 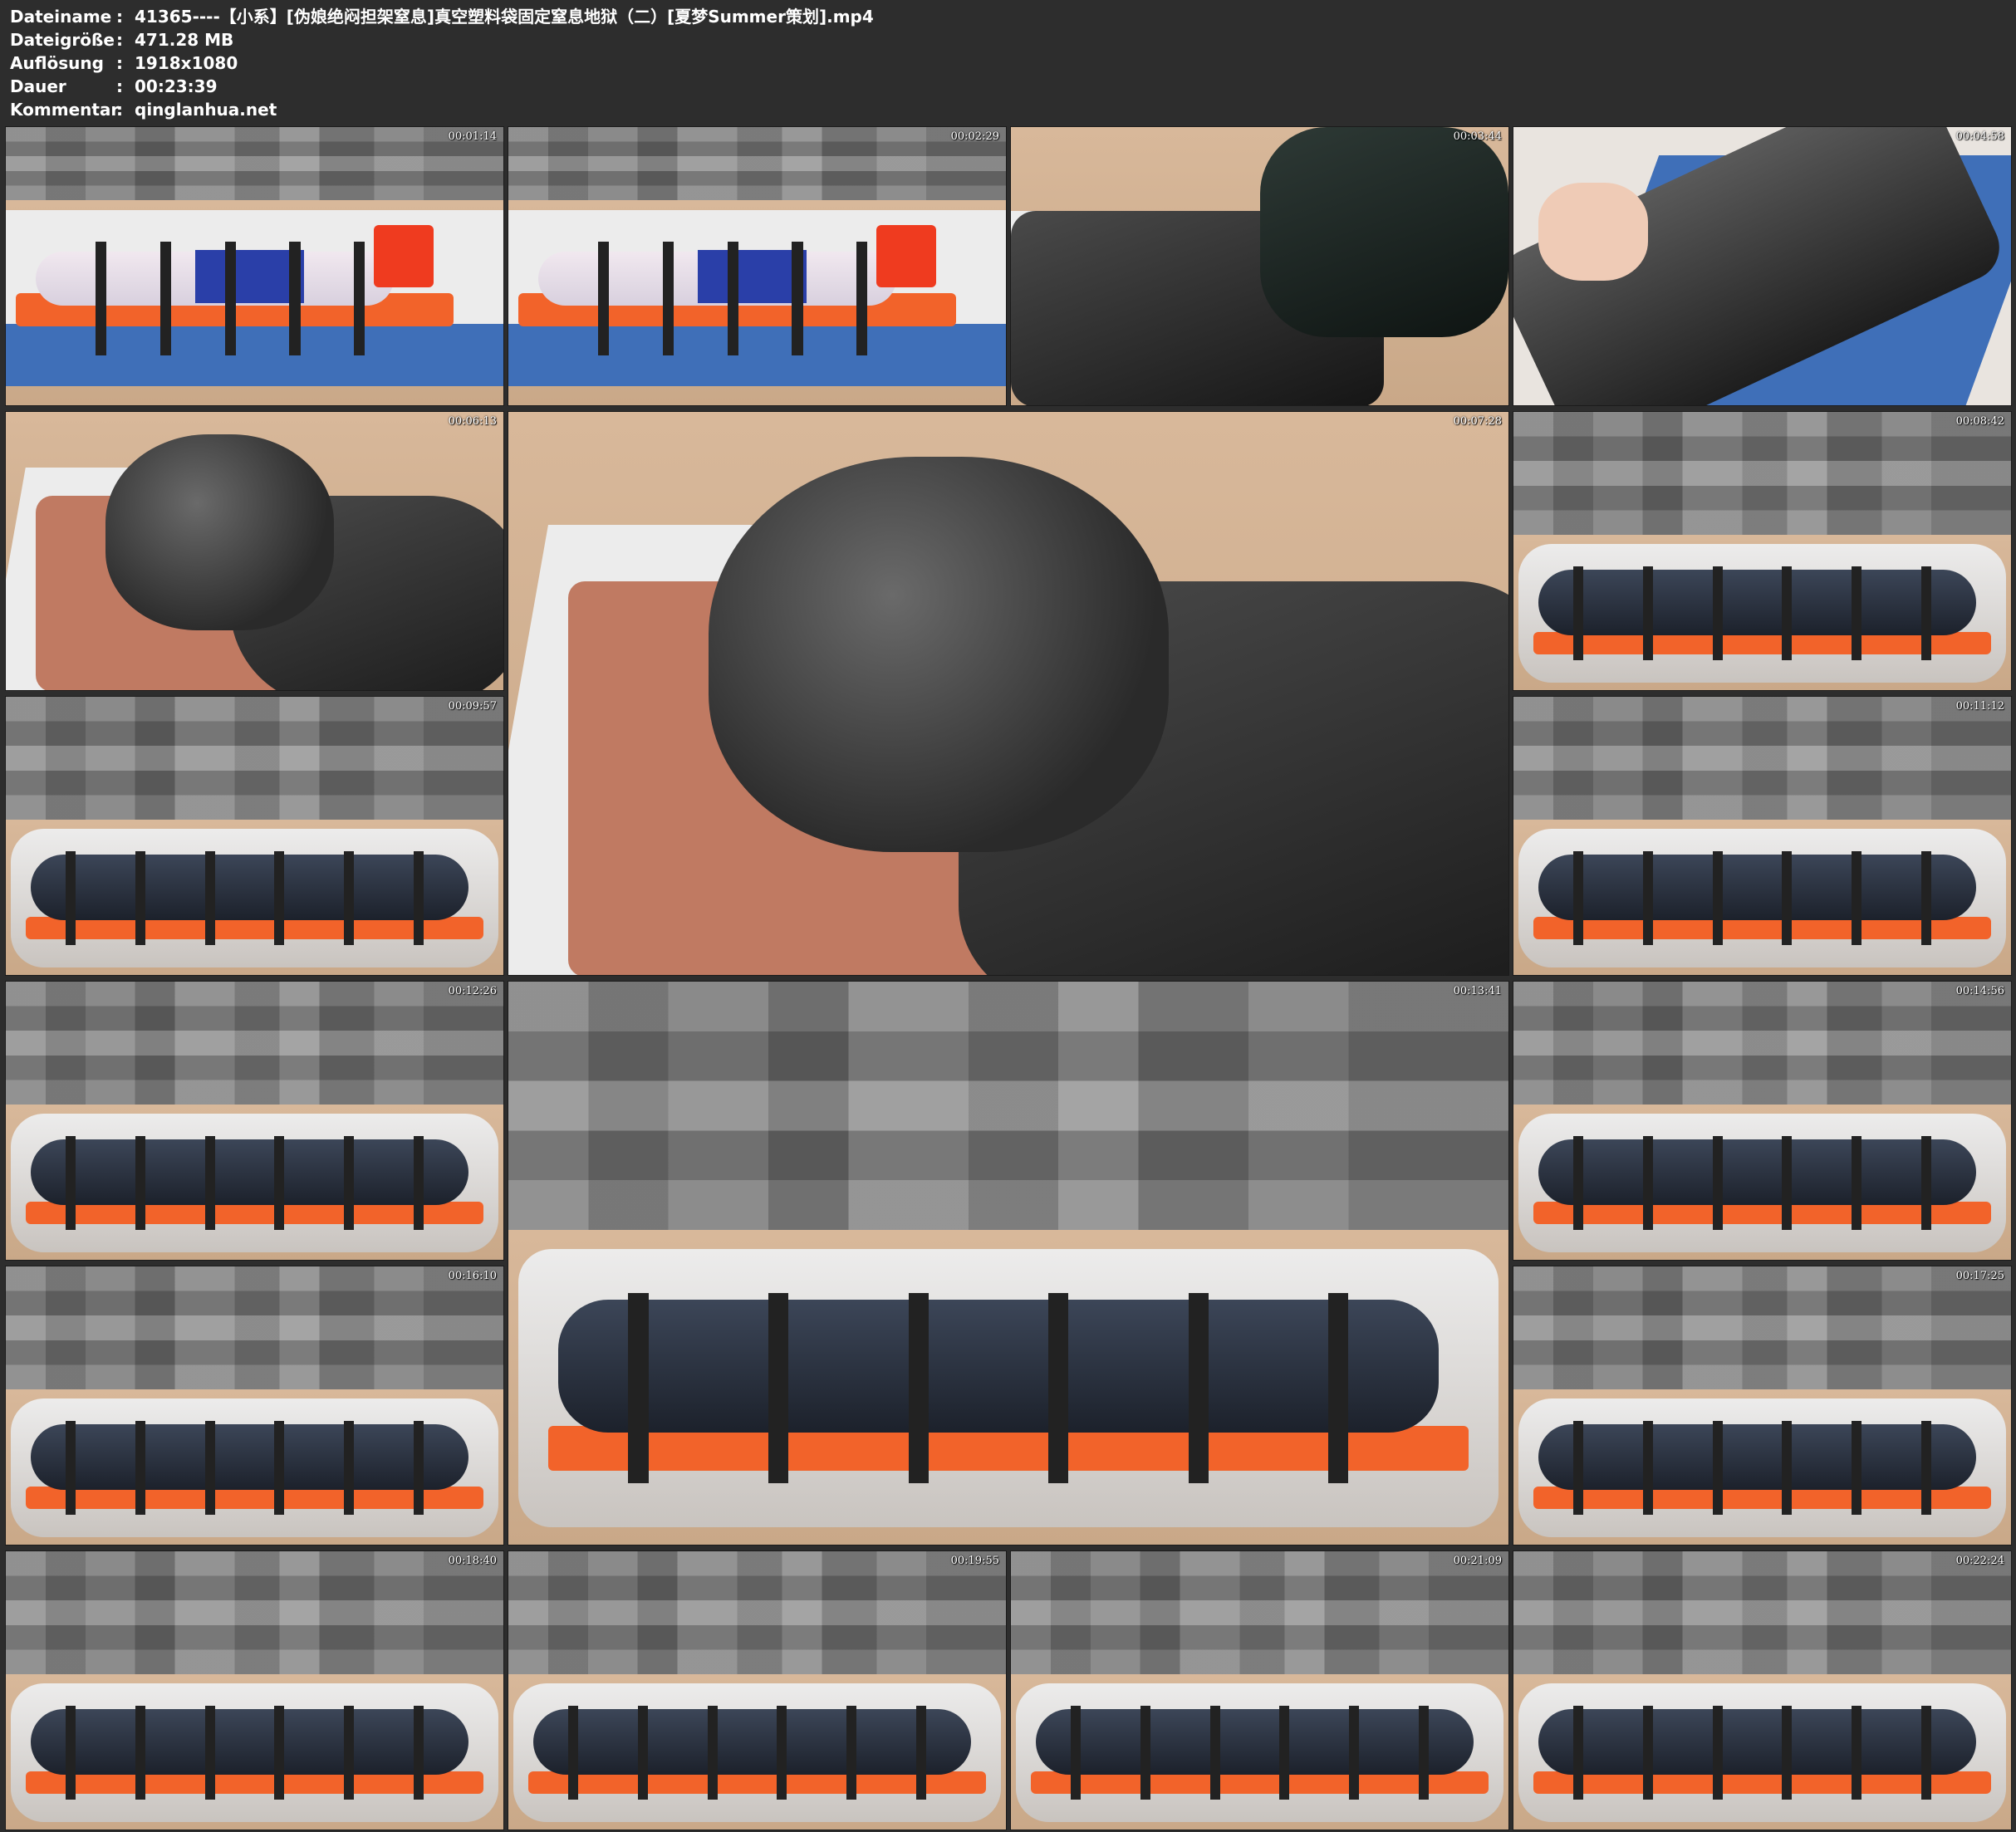 I want to click on thumbnail-timestamp: 00:08:42, so click(x=1980, y=421).